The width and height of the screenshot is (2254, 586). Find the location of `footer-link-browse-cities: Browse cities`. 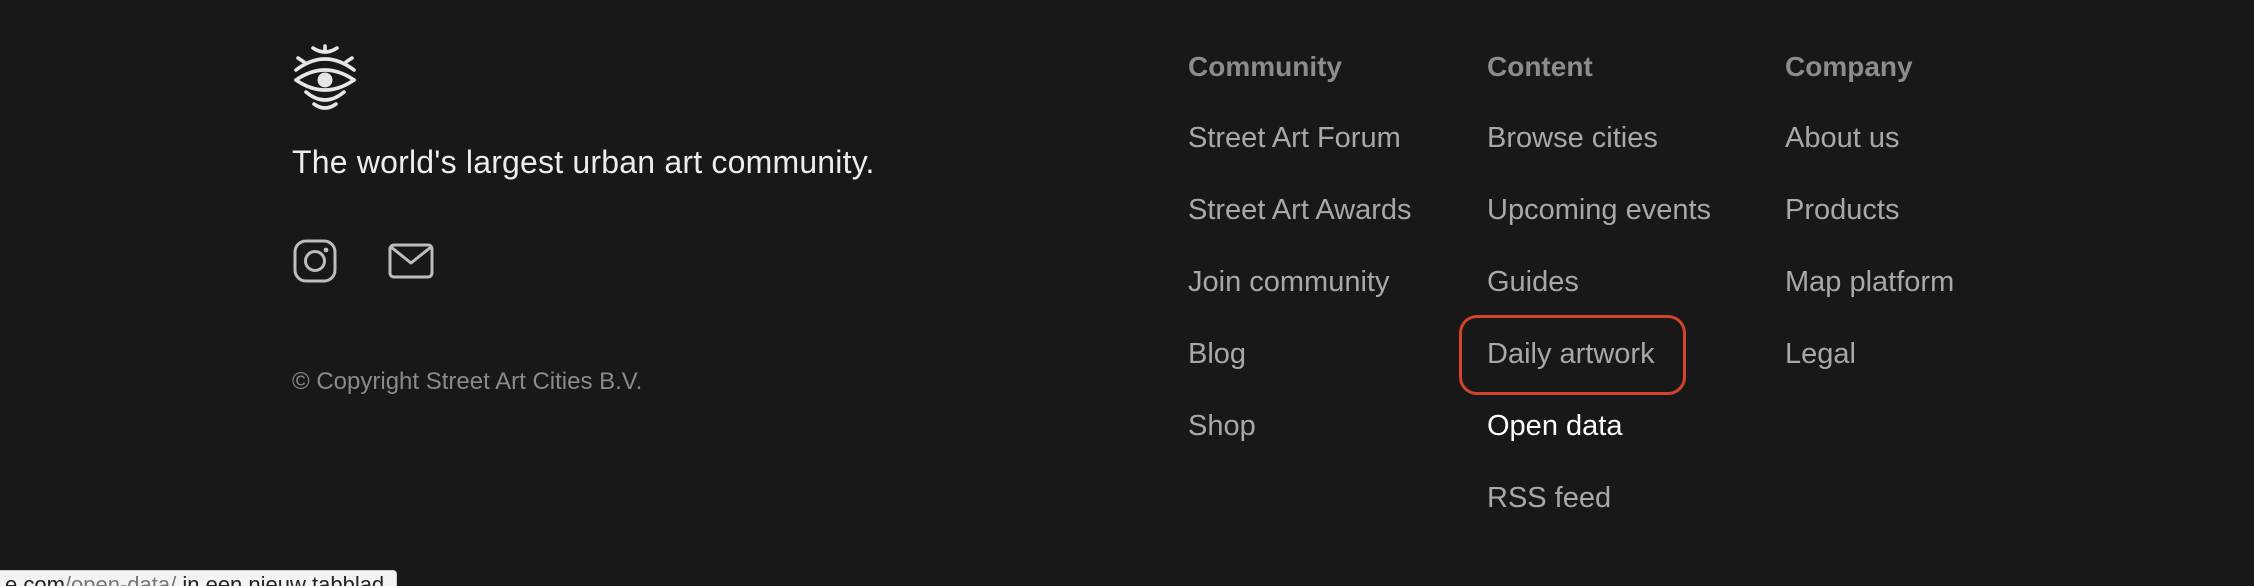

footer-link-browse-cities: Browse cities is located at coordinates (1572, 138).